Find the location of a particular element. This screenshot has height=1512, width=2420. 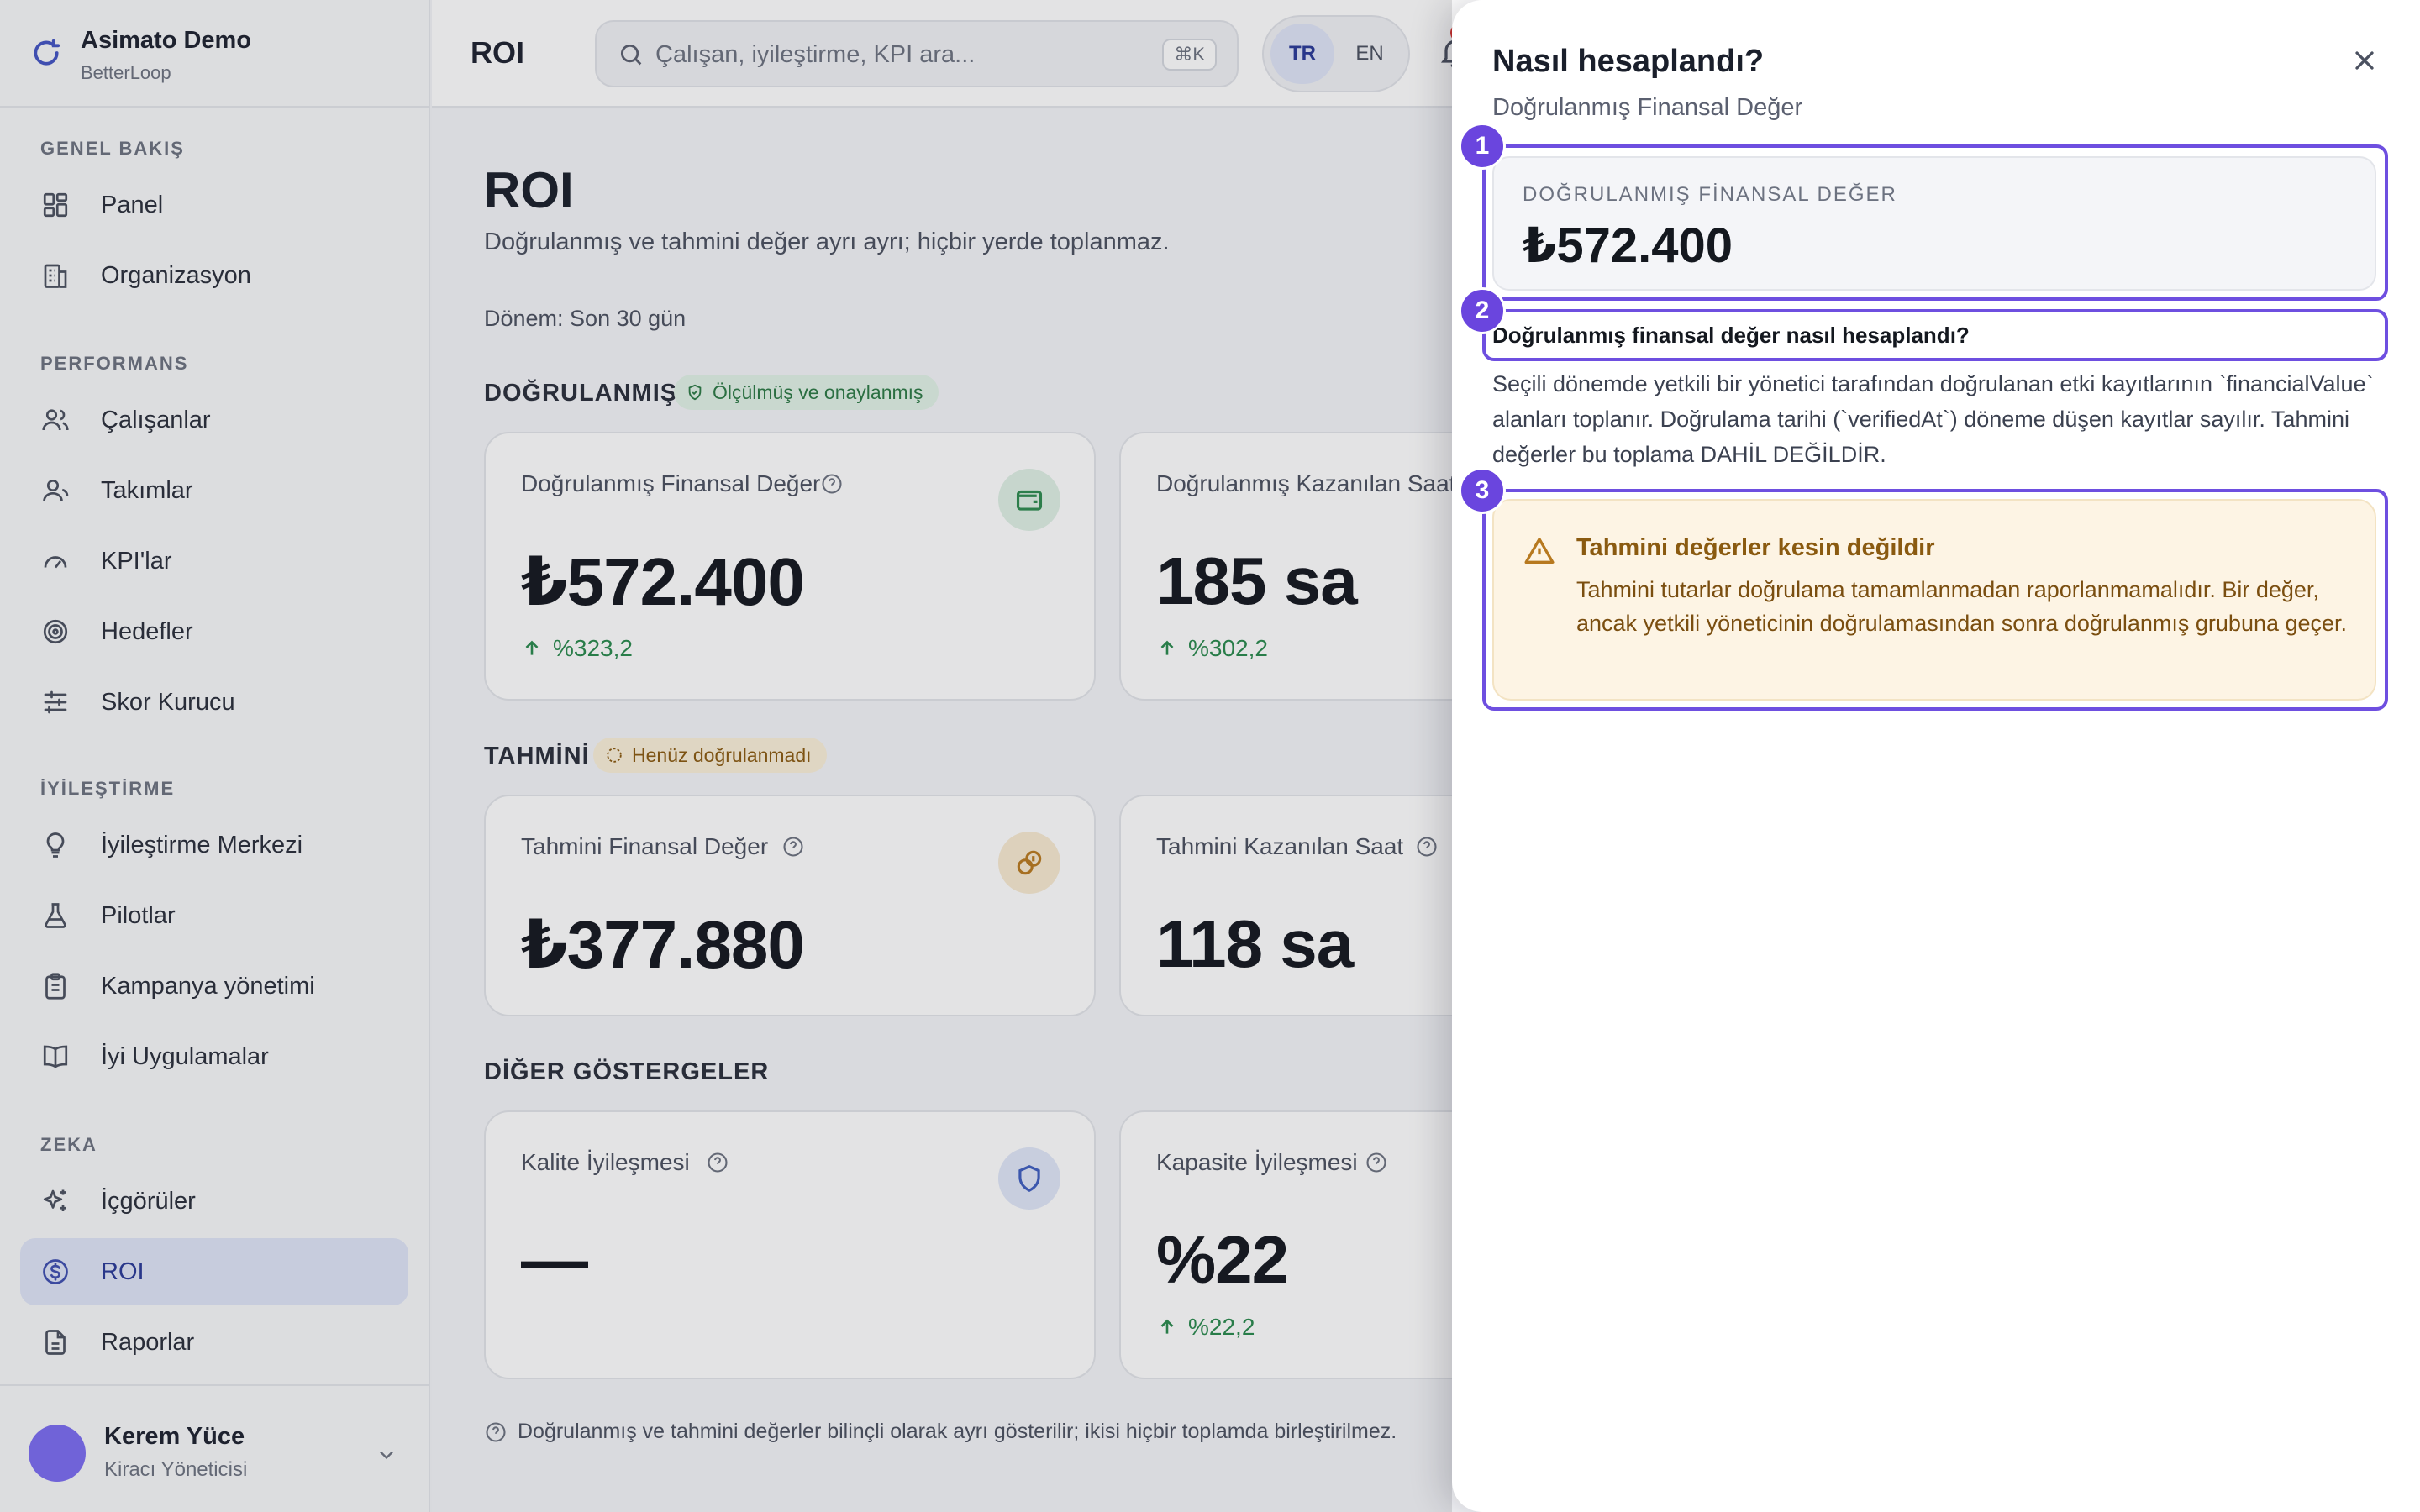

step-marker-3: 3 is located at coordinates (1482, 490).